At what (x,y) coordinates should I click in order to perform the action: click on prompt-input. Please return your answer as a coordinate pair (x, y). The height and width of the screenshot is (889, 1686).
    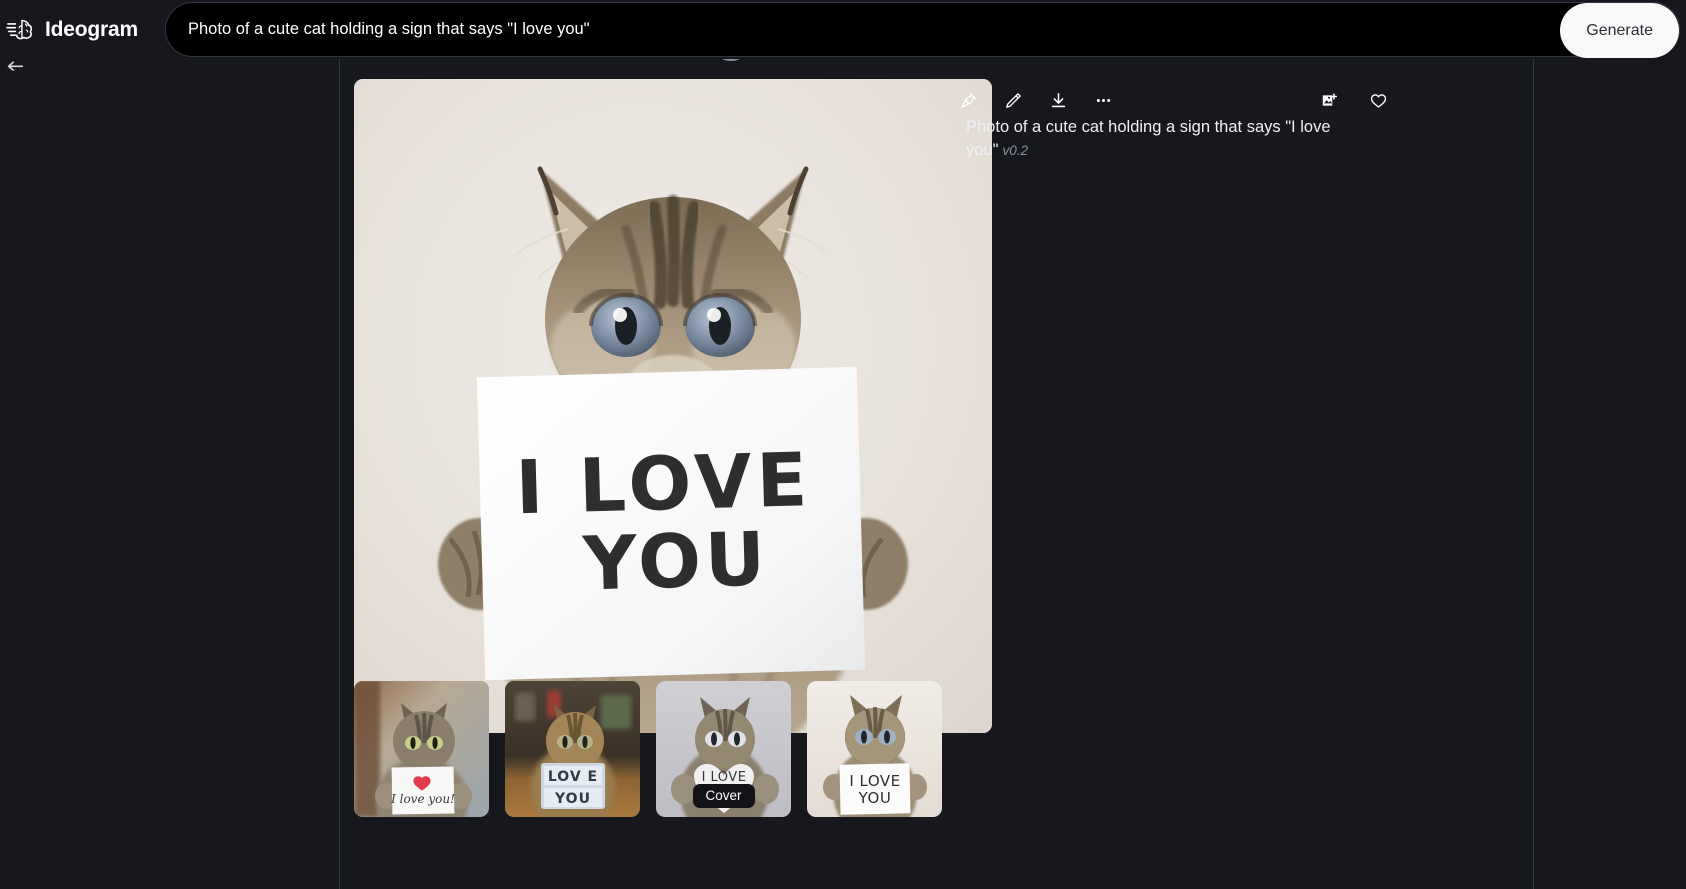
    Looking at the image, I should click on (922, 29).